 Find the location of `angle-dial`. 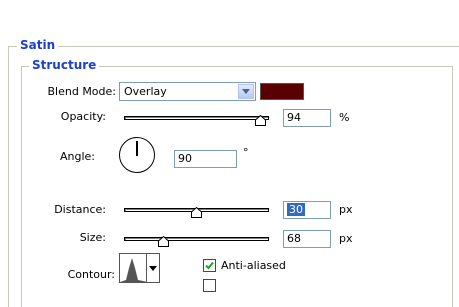

angle-dial is located at coordinates (137, 155).